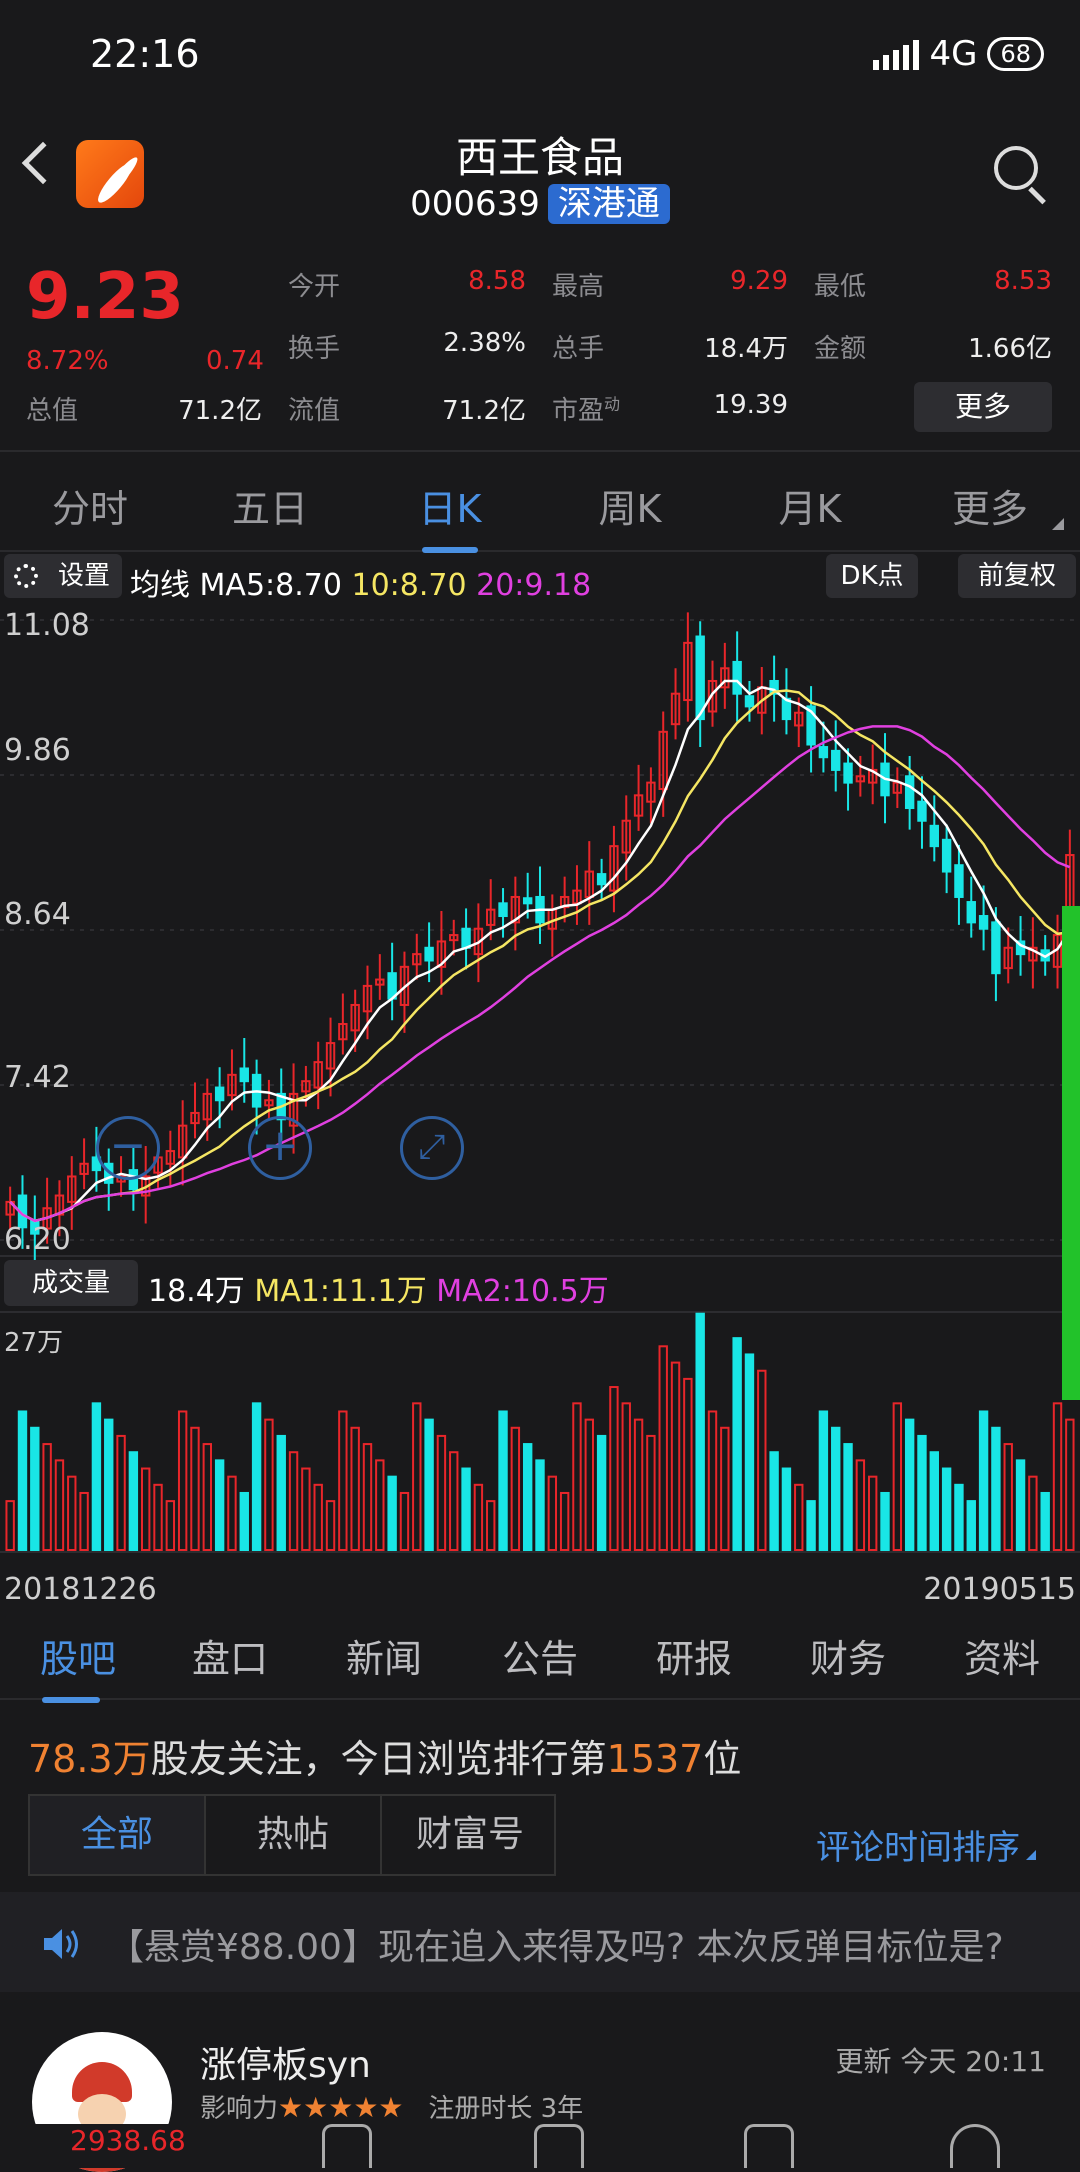 The width and height of the screenshot is (1080, 2172). I want to click on filter-hot: 热帖, so click(294, 1835).